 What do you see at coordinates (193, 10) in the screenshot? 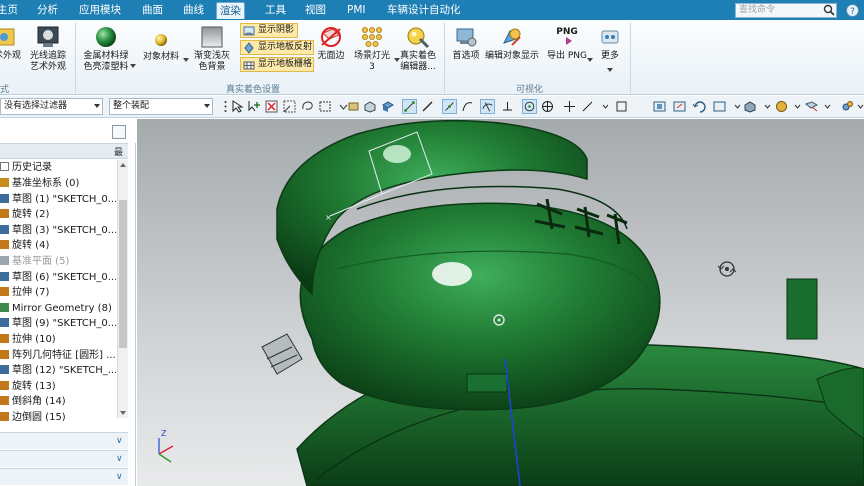
I see `tab-curve: 曲线` at bounding box center [193, 10].